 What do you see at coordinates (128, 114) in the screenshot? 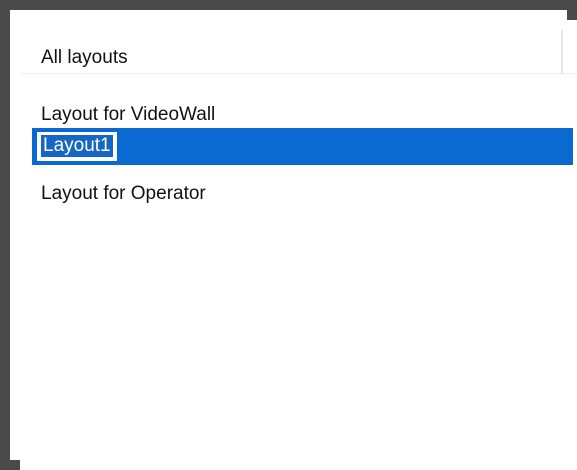
I see `list-item-label: Layout for VideoWall` at bounding box center [128, 114].